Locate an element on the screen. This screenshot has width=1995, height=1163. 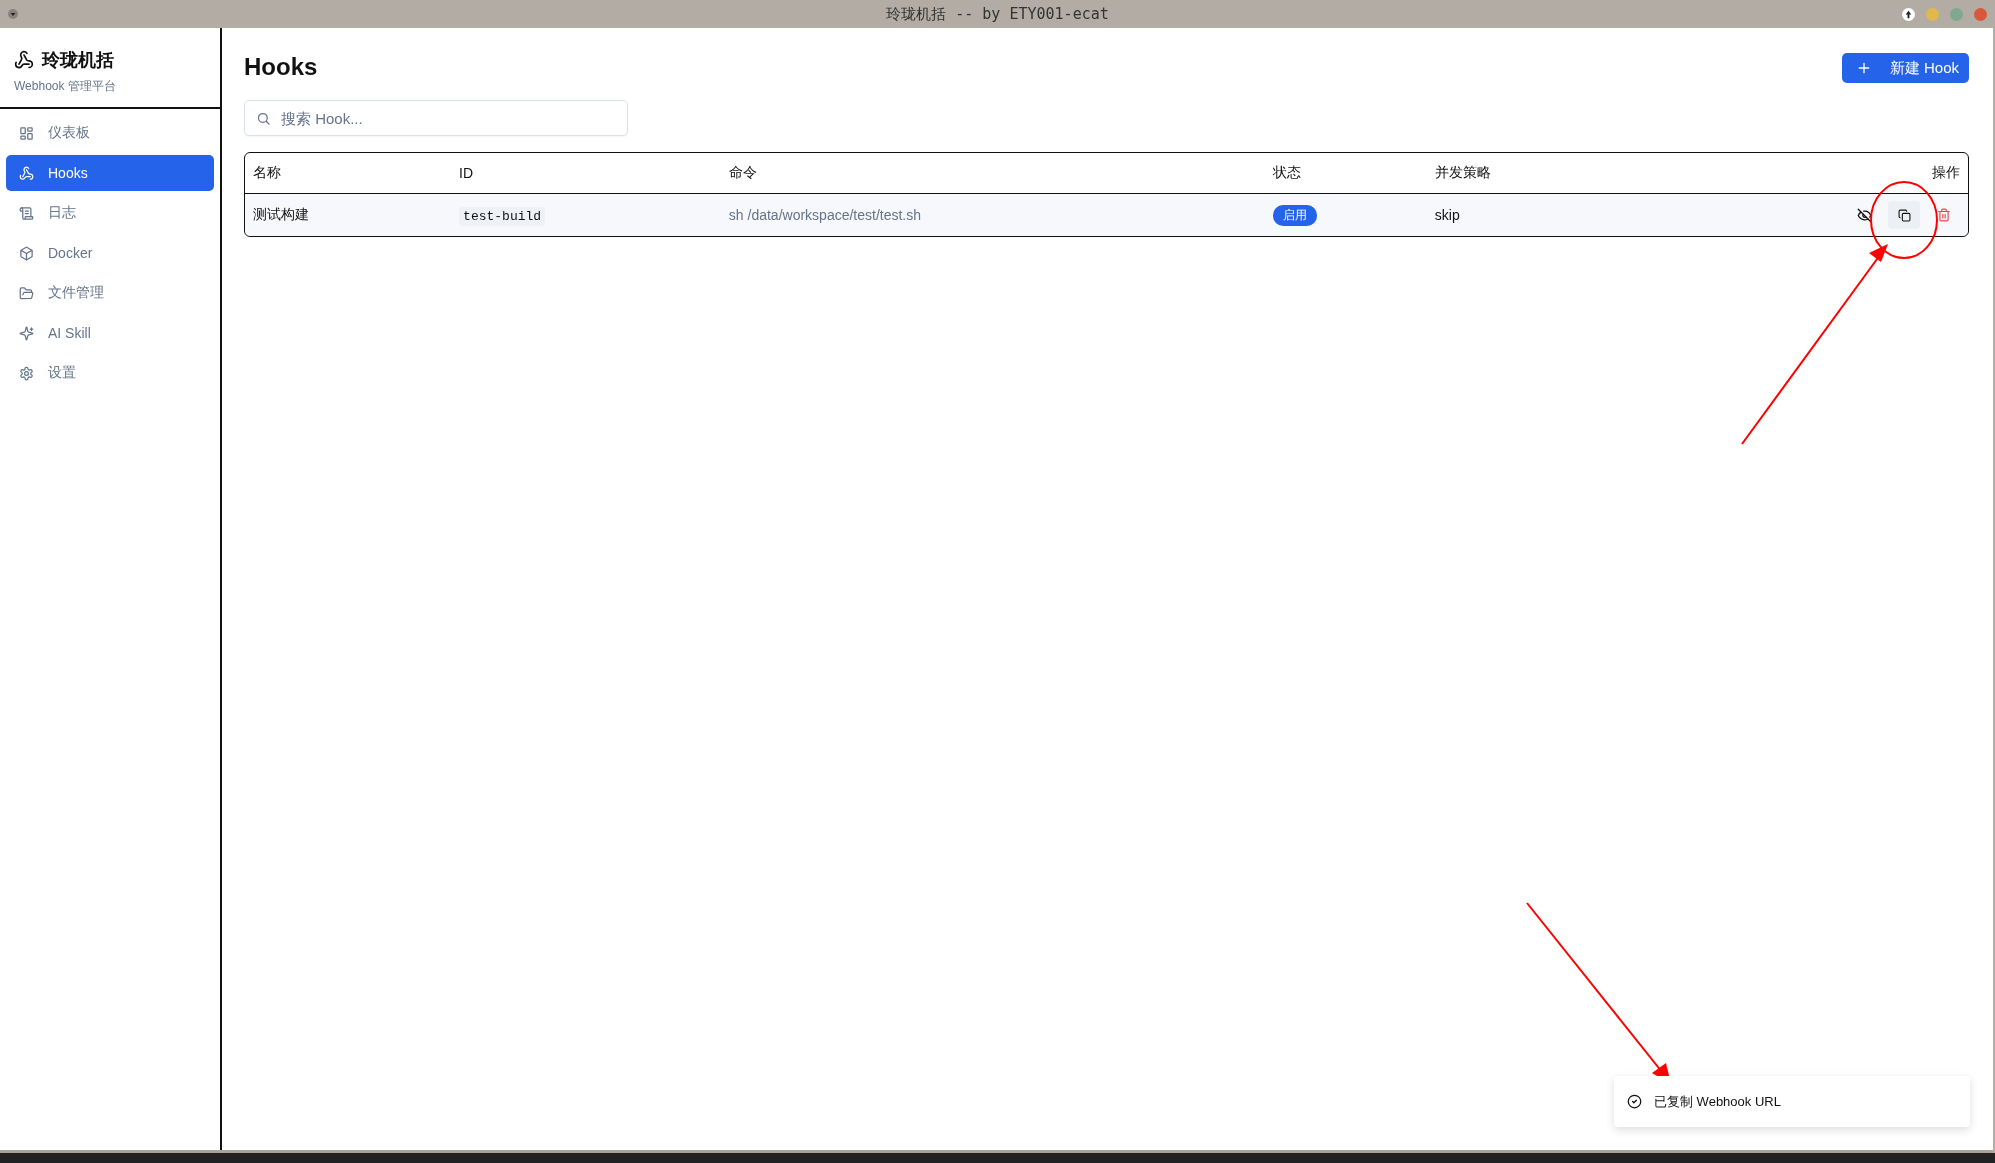
box-icon is located at coordinates (26, 253).